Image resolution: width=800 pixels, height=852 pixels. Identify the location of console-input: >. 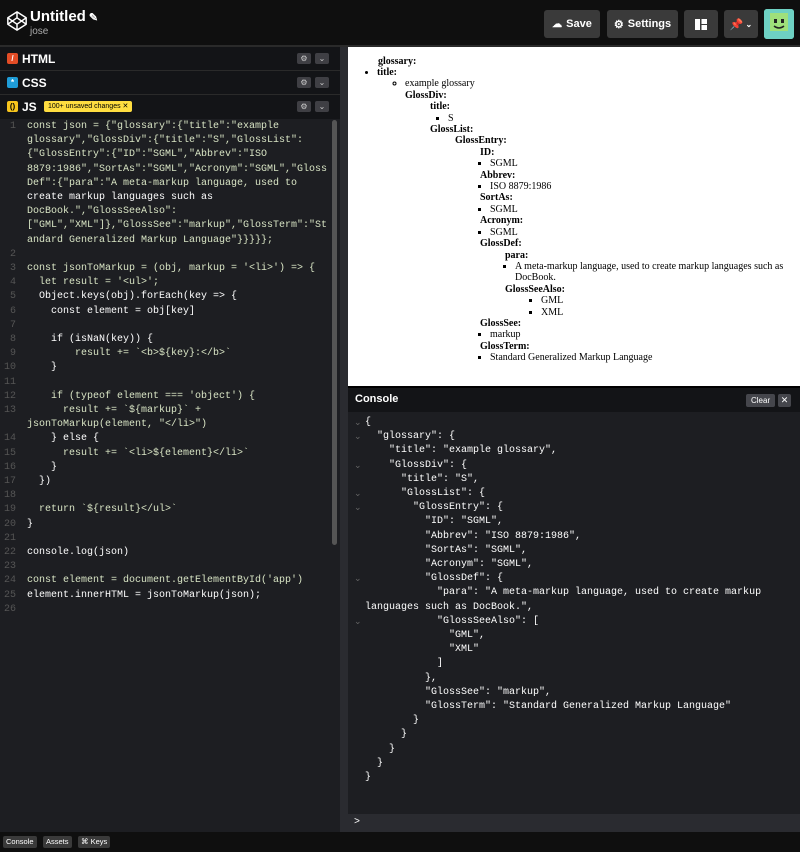
(574, 823).